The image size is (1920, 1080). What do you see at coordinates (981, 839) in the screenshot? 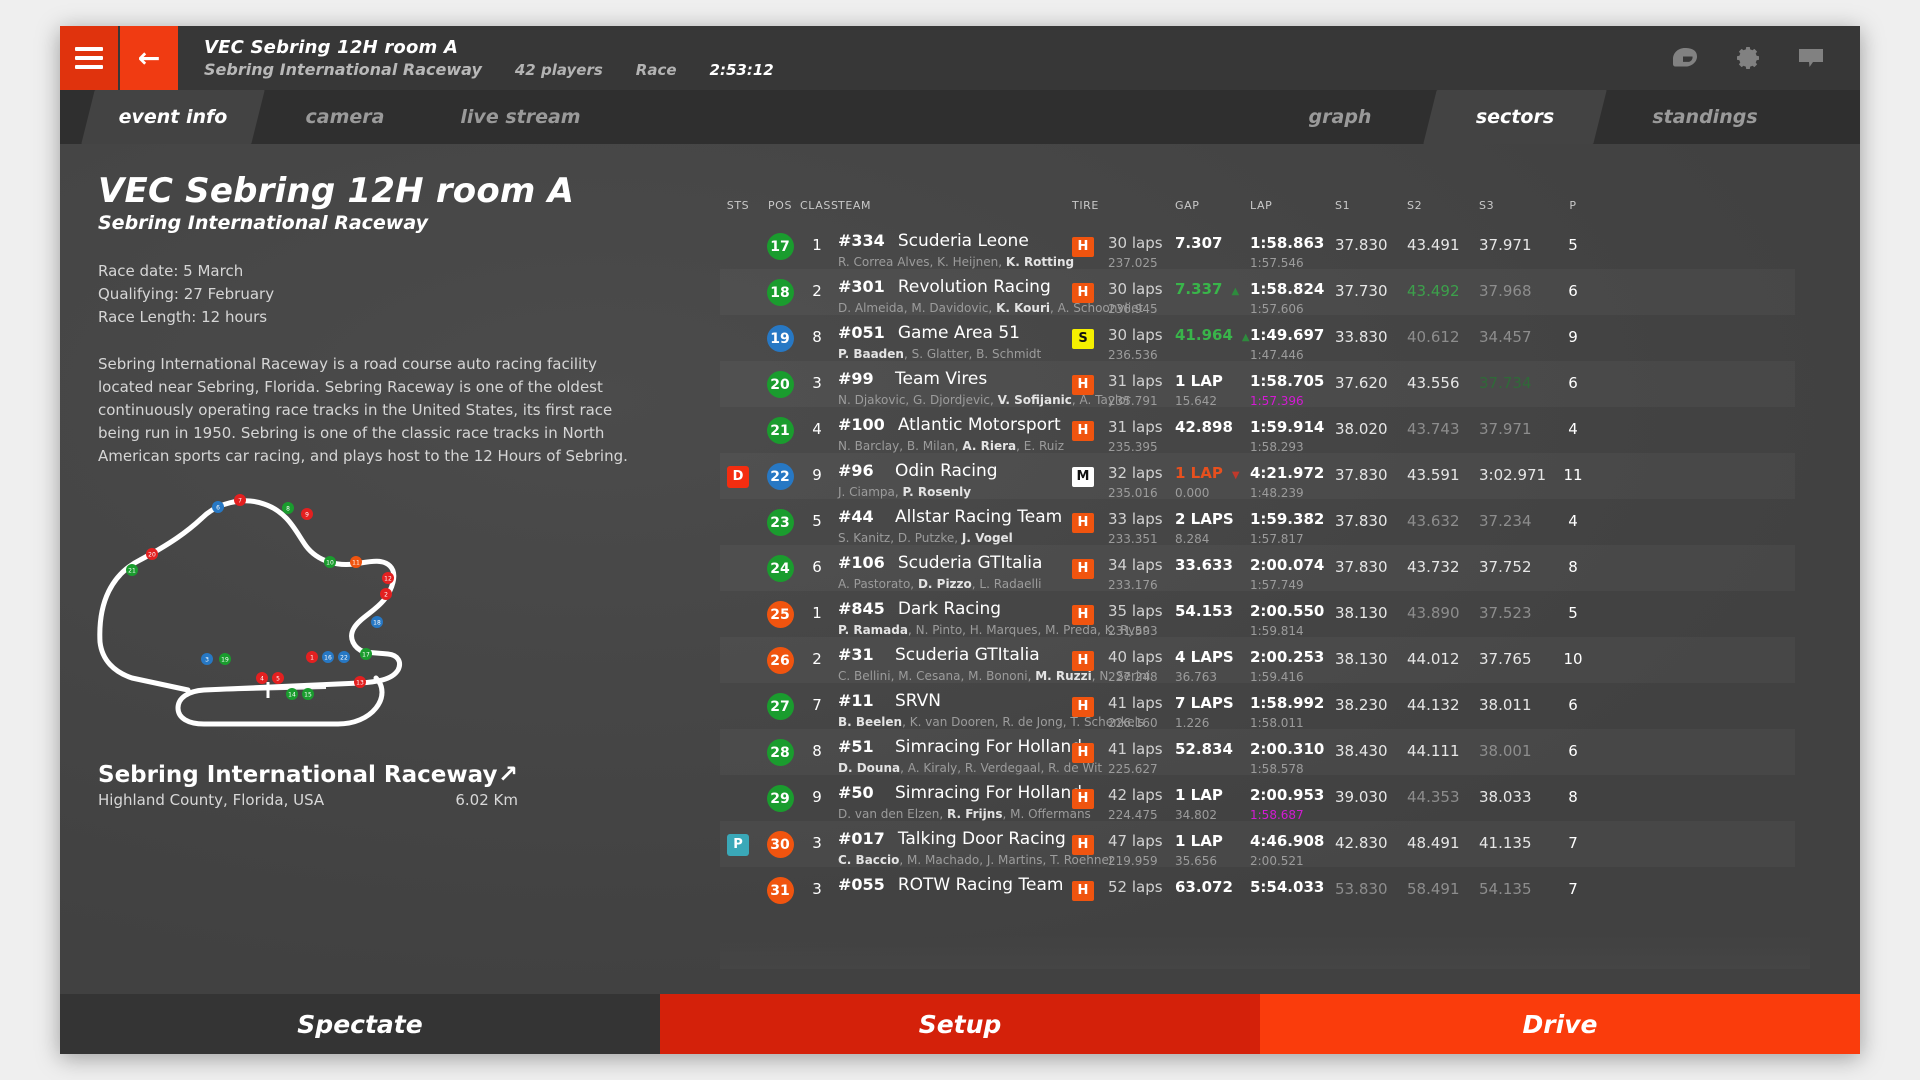
I see `team-name: Talking Door Racing` at bounding box center [981, 839].